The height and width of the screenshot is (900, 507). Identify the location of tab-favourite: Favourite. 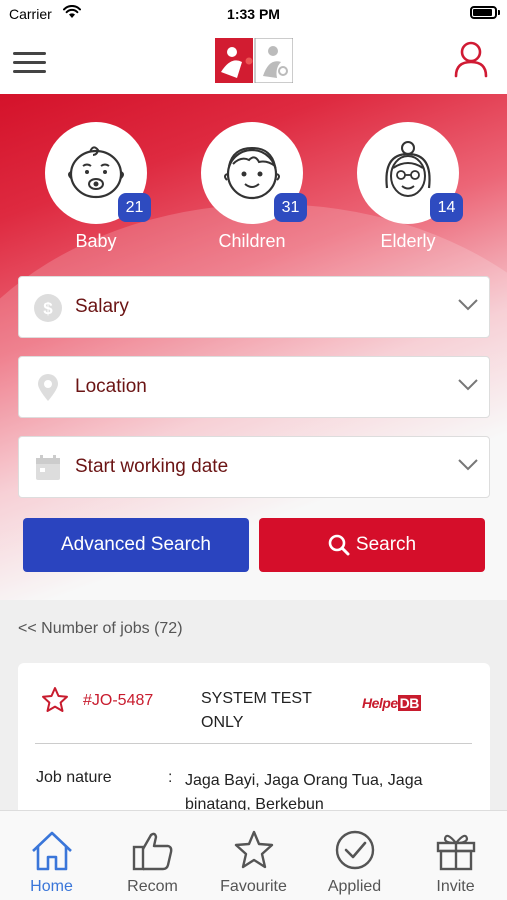
(253, 855).